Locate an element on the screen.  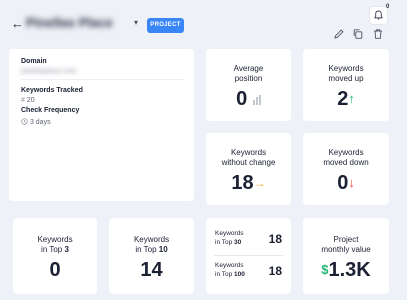
keywords-tracked-row: # 20 is located at coordinates (28, 100).